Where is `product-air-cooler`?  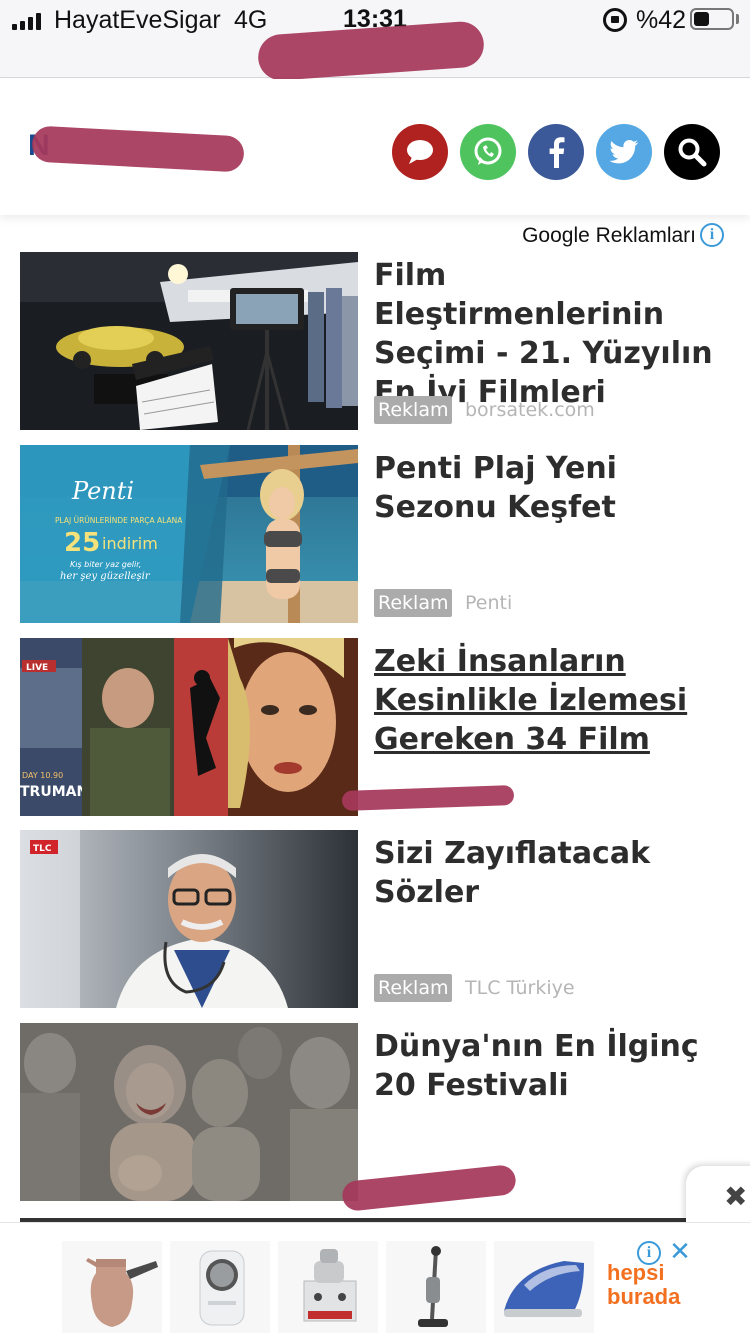
product-air-cooler is located at coordinates (220, 1287).